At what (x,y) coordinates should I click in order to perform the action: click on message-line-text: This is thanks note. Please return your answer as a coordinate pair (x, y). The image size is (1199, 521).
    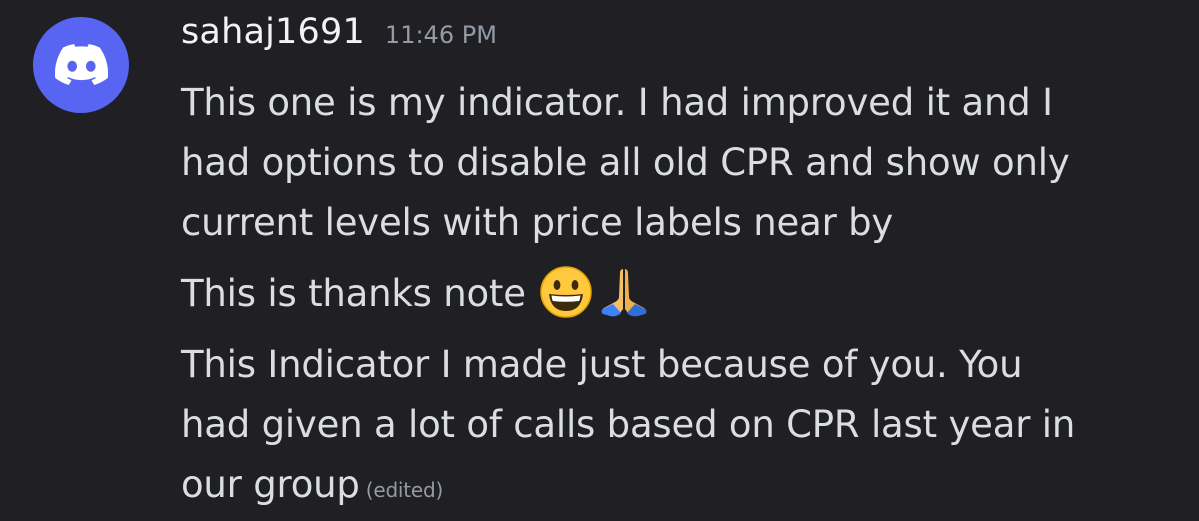
    Looking at the image, I should click on (359, 293).